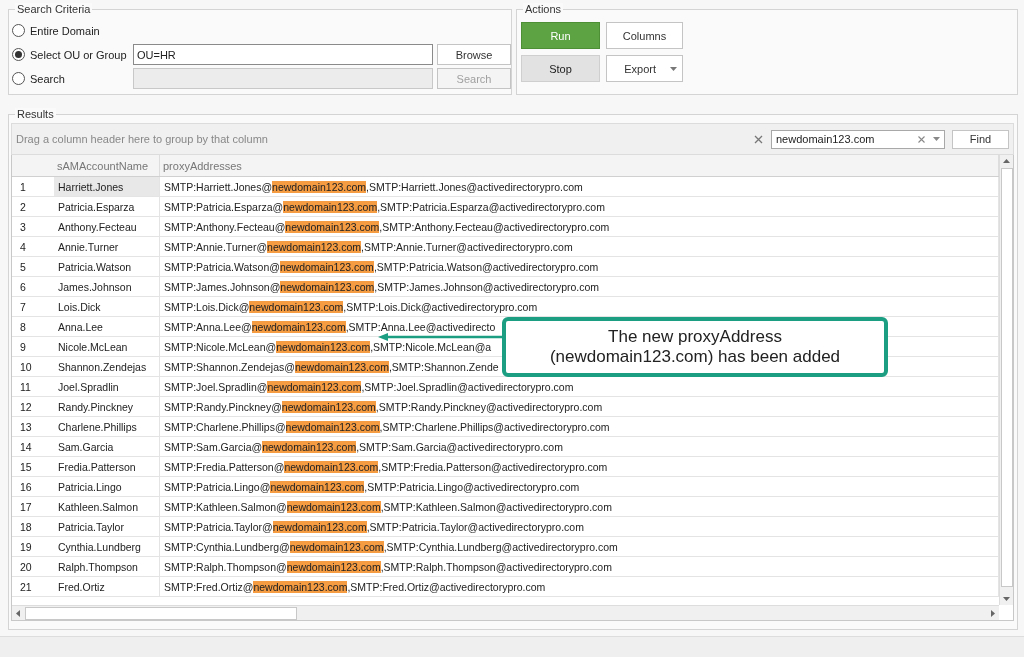 Image resolution: width=1024 pixels, height=657 pixels. What do you see at coordinates (23, 207) in the screenshot?
I see `row-number: 2` at bounding box center [23, 207].